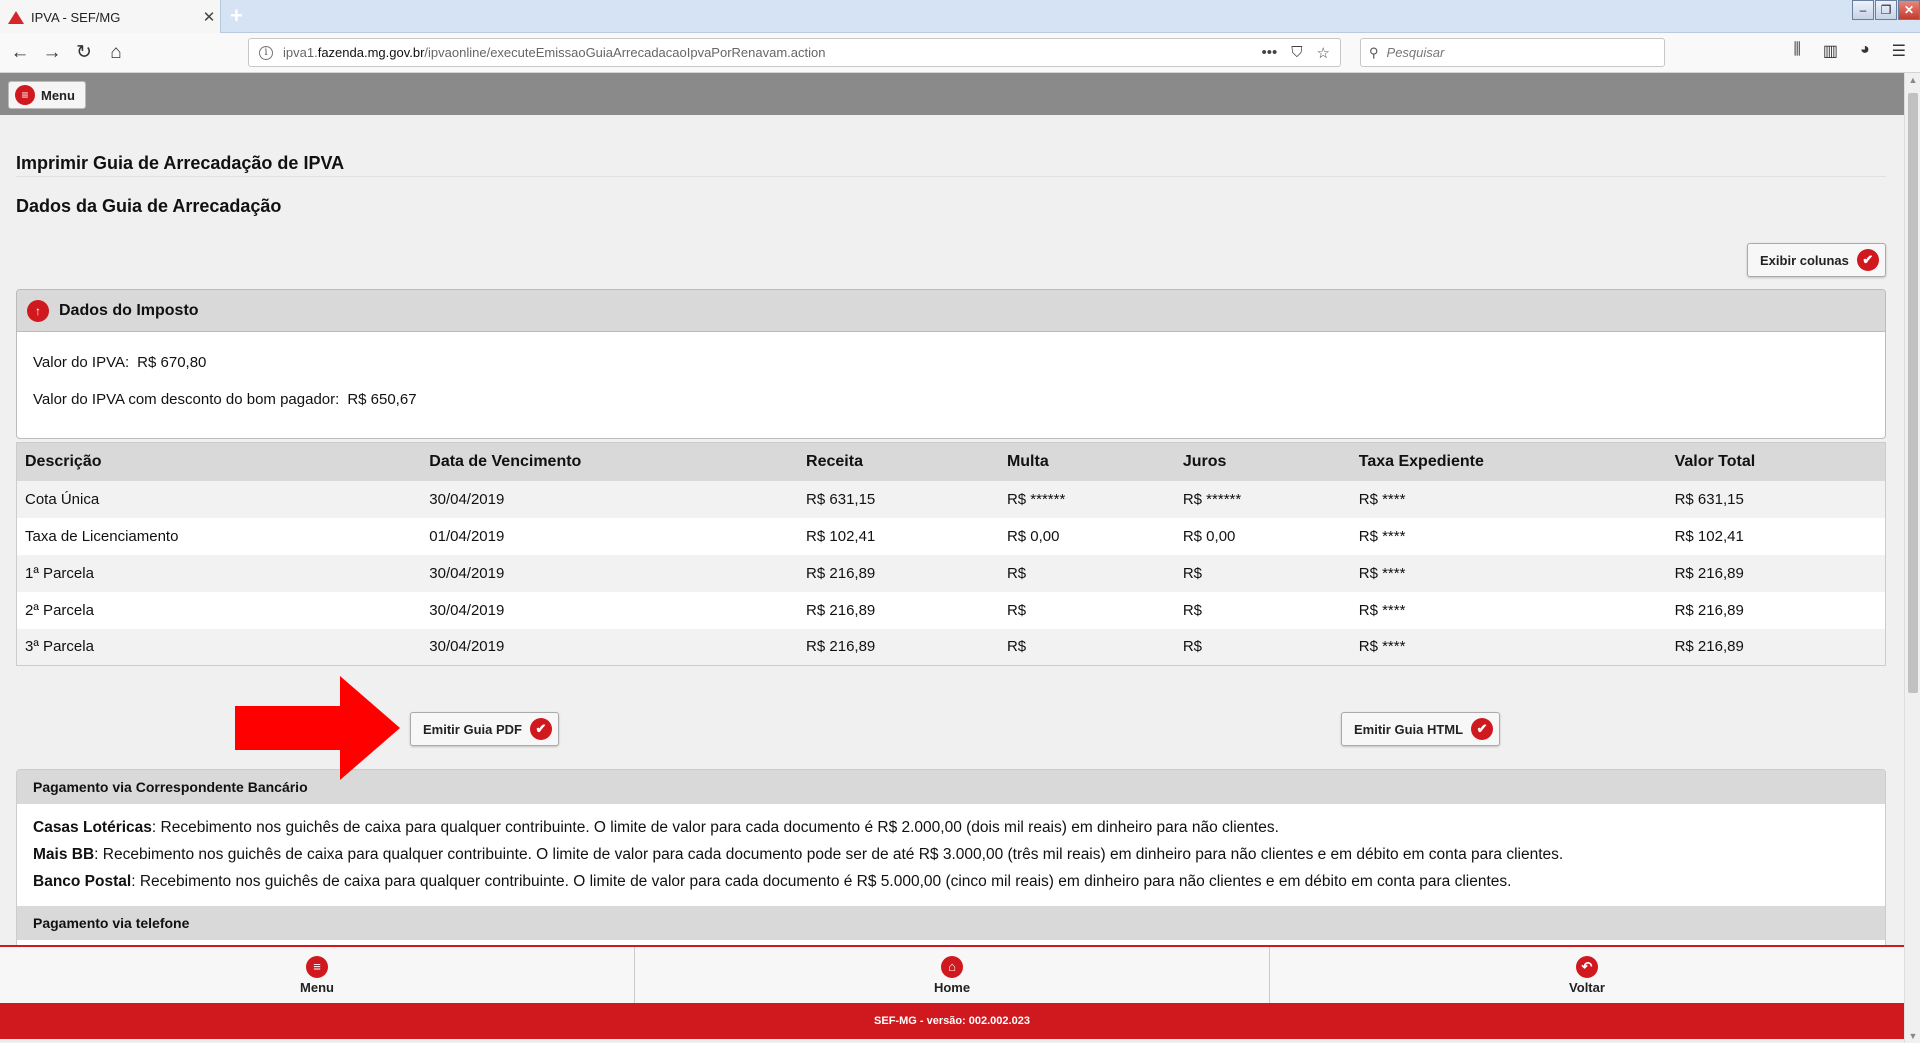 This screenshot has height=1043, width=1920. Describe the element at coordinates (1830, 51) in the screenshot. I see `sidebar-icon: ▥` at that location.